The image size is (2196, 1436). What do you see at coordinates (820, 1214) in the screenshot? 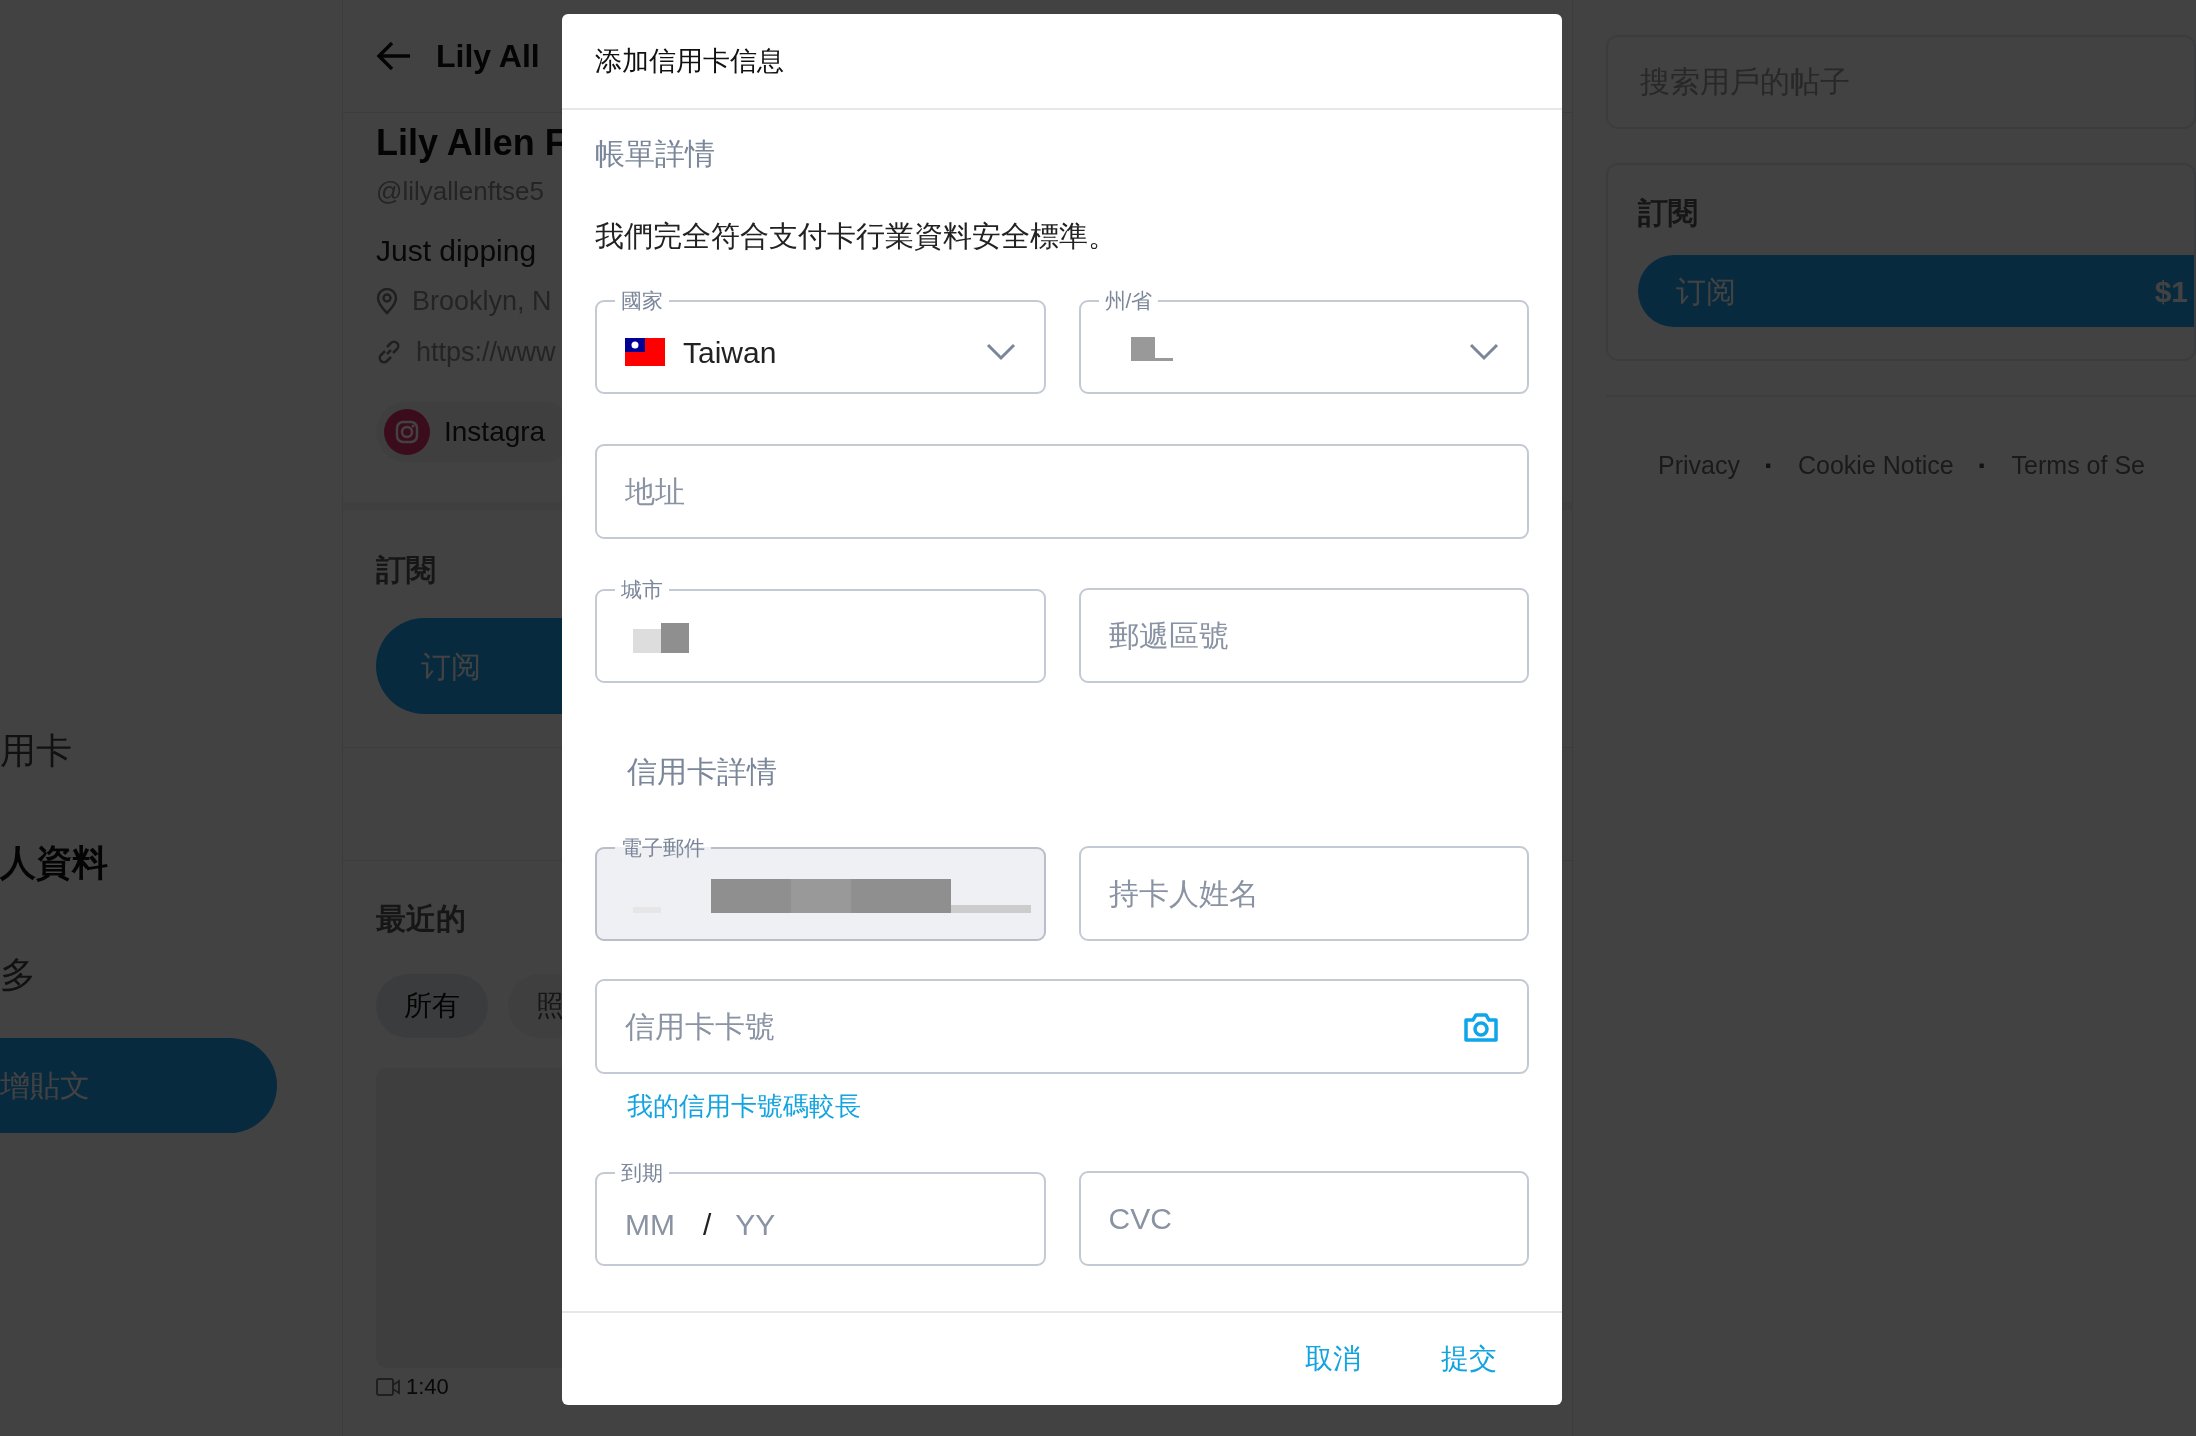
I see `expiry-field: 到期 MM / YY` at bounding box center [820, 1214].